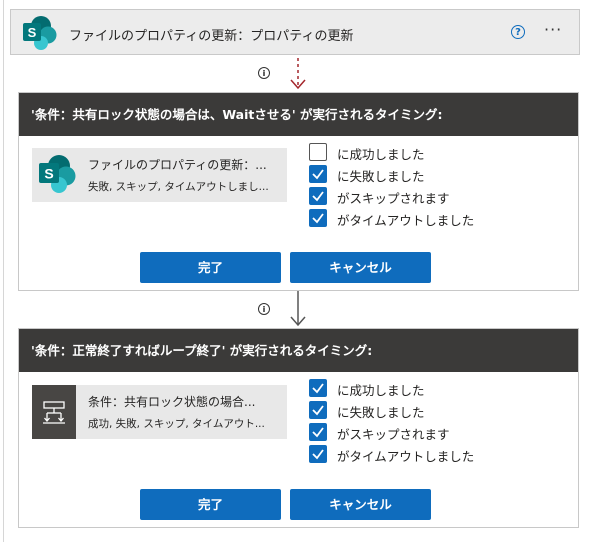 The image size is (592, 542). What do you see at coordinates (54, 412) in the screenshot?
I see `condition-icon` at bounding box center [54, 412].